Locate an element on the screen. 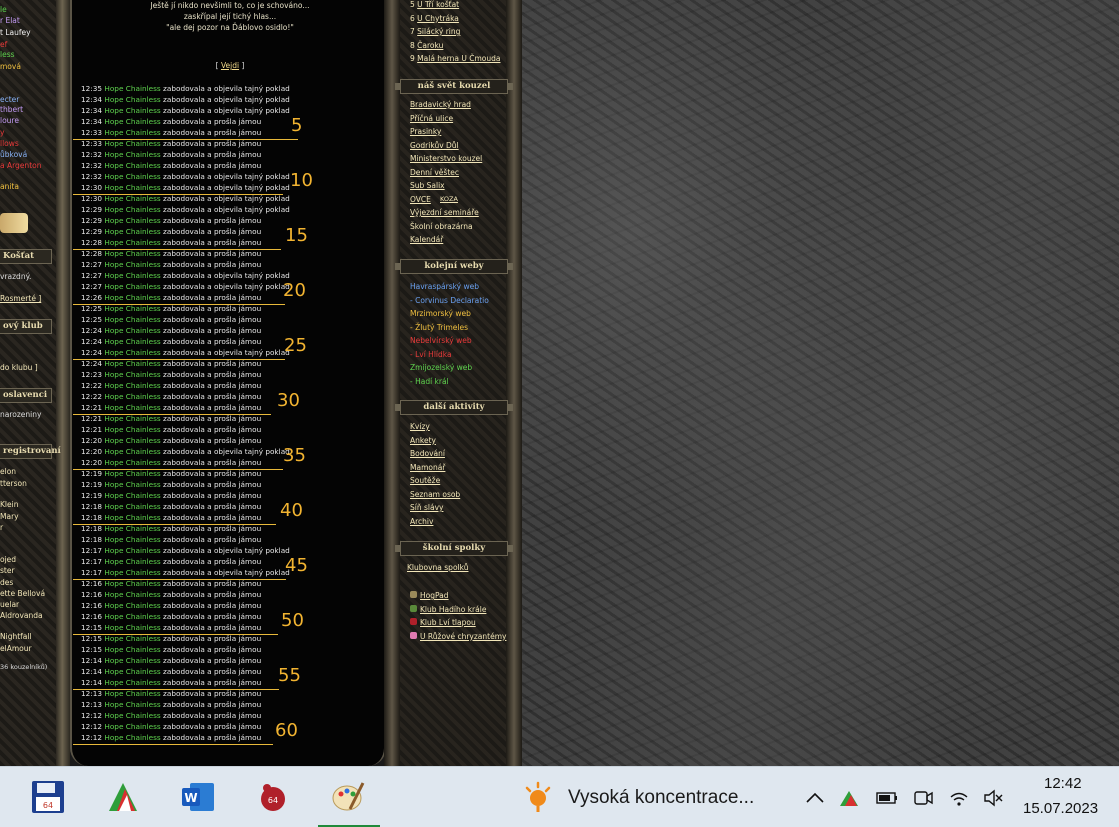 This screenshot has width=1119, height=827. house-web-link: - Hadí král is located at coordinates (429, 381).